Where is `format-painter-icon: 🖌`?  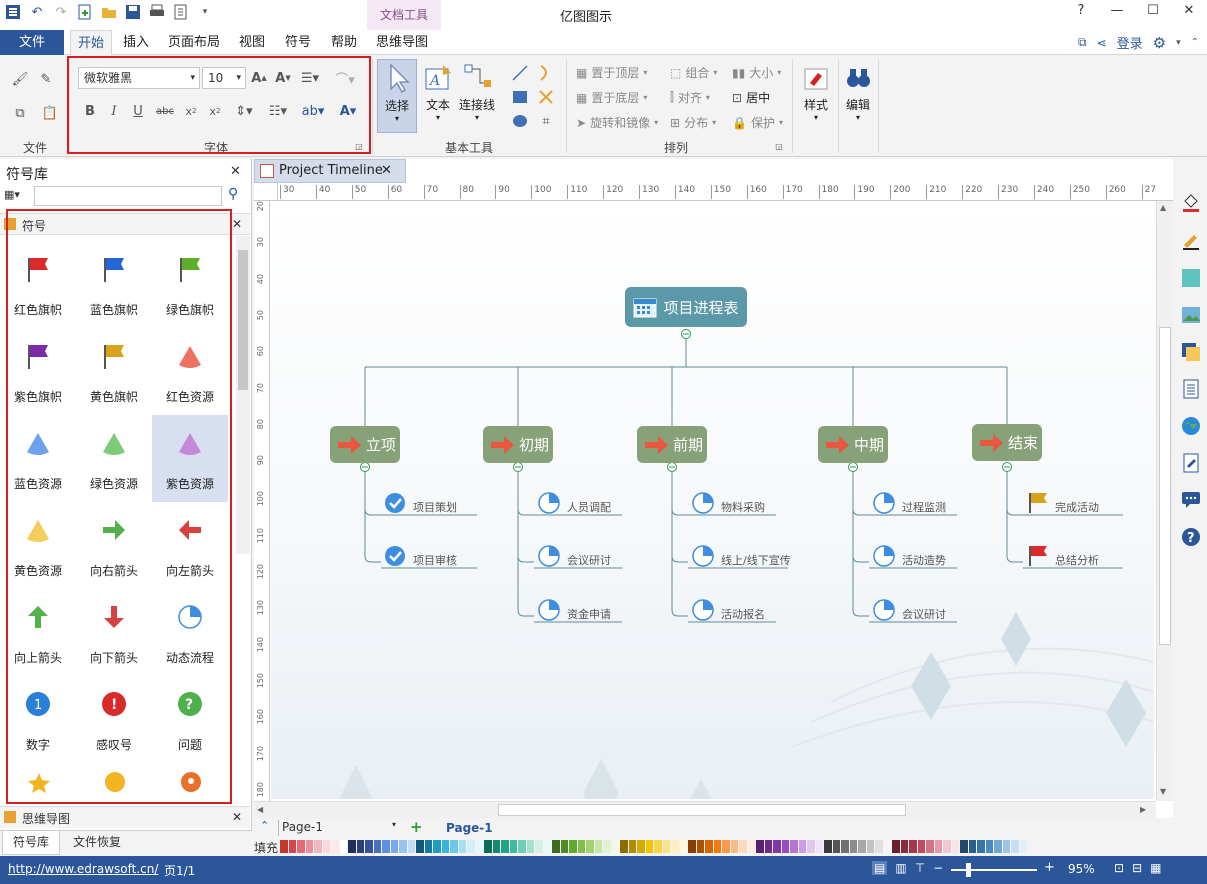
format-painter-icon: 🖌 is located at coordinates (20, 79).